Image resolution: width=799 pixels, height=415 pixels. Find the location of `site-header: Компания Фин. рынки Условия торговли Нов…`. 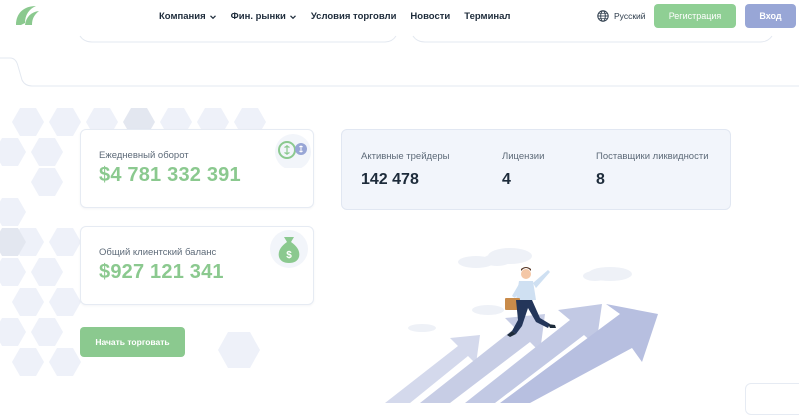

site-header: Компания Фин. рынки Условия торговли Нов… is located at coordinates (399, 17).